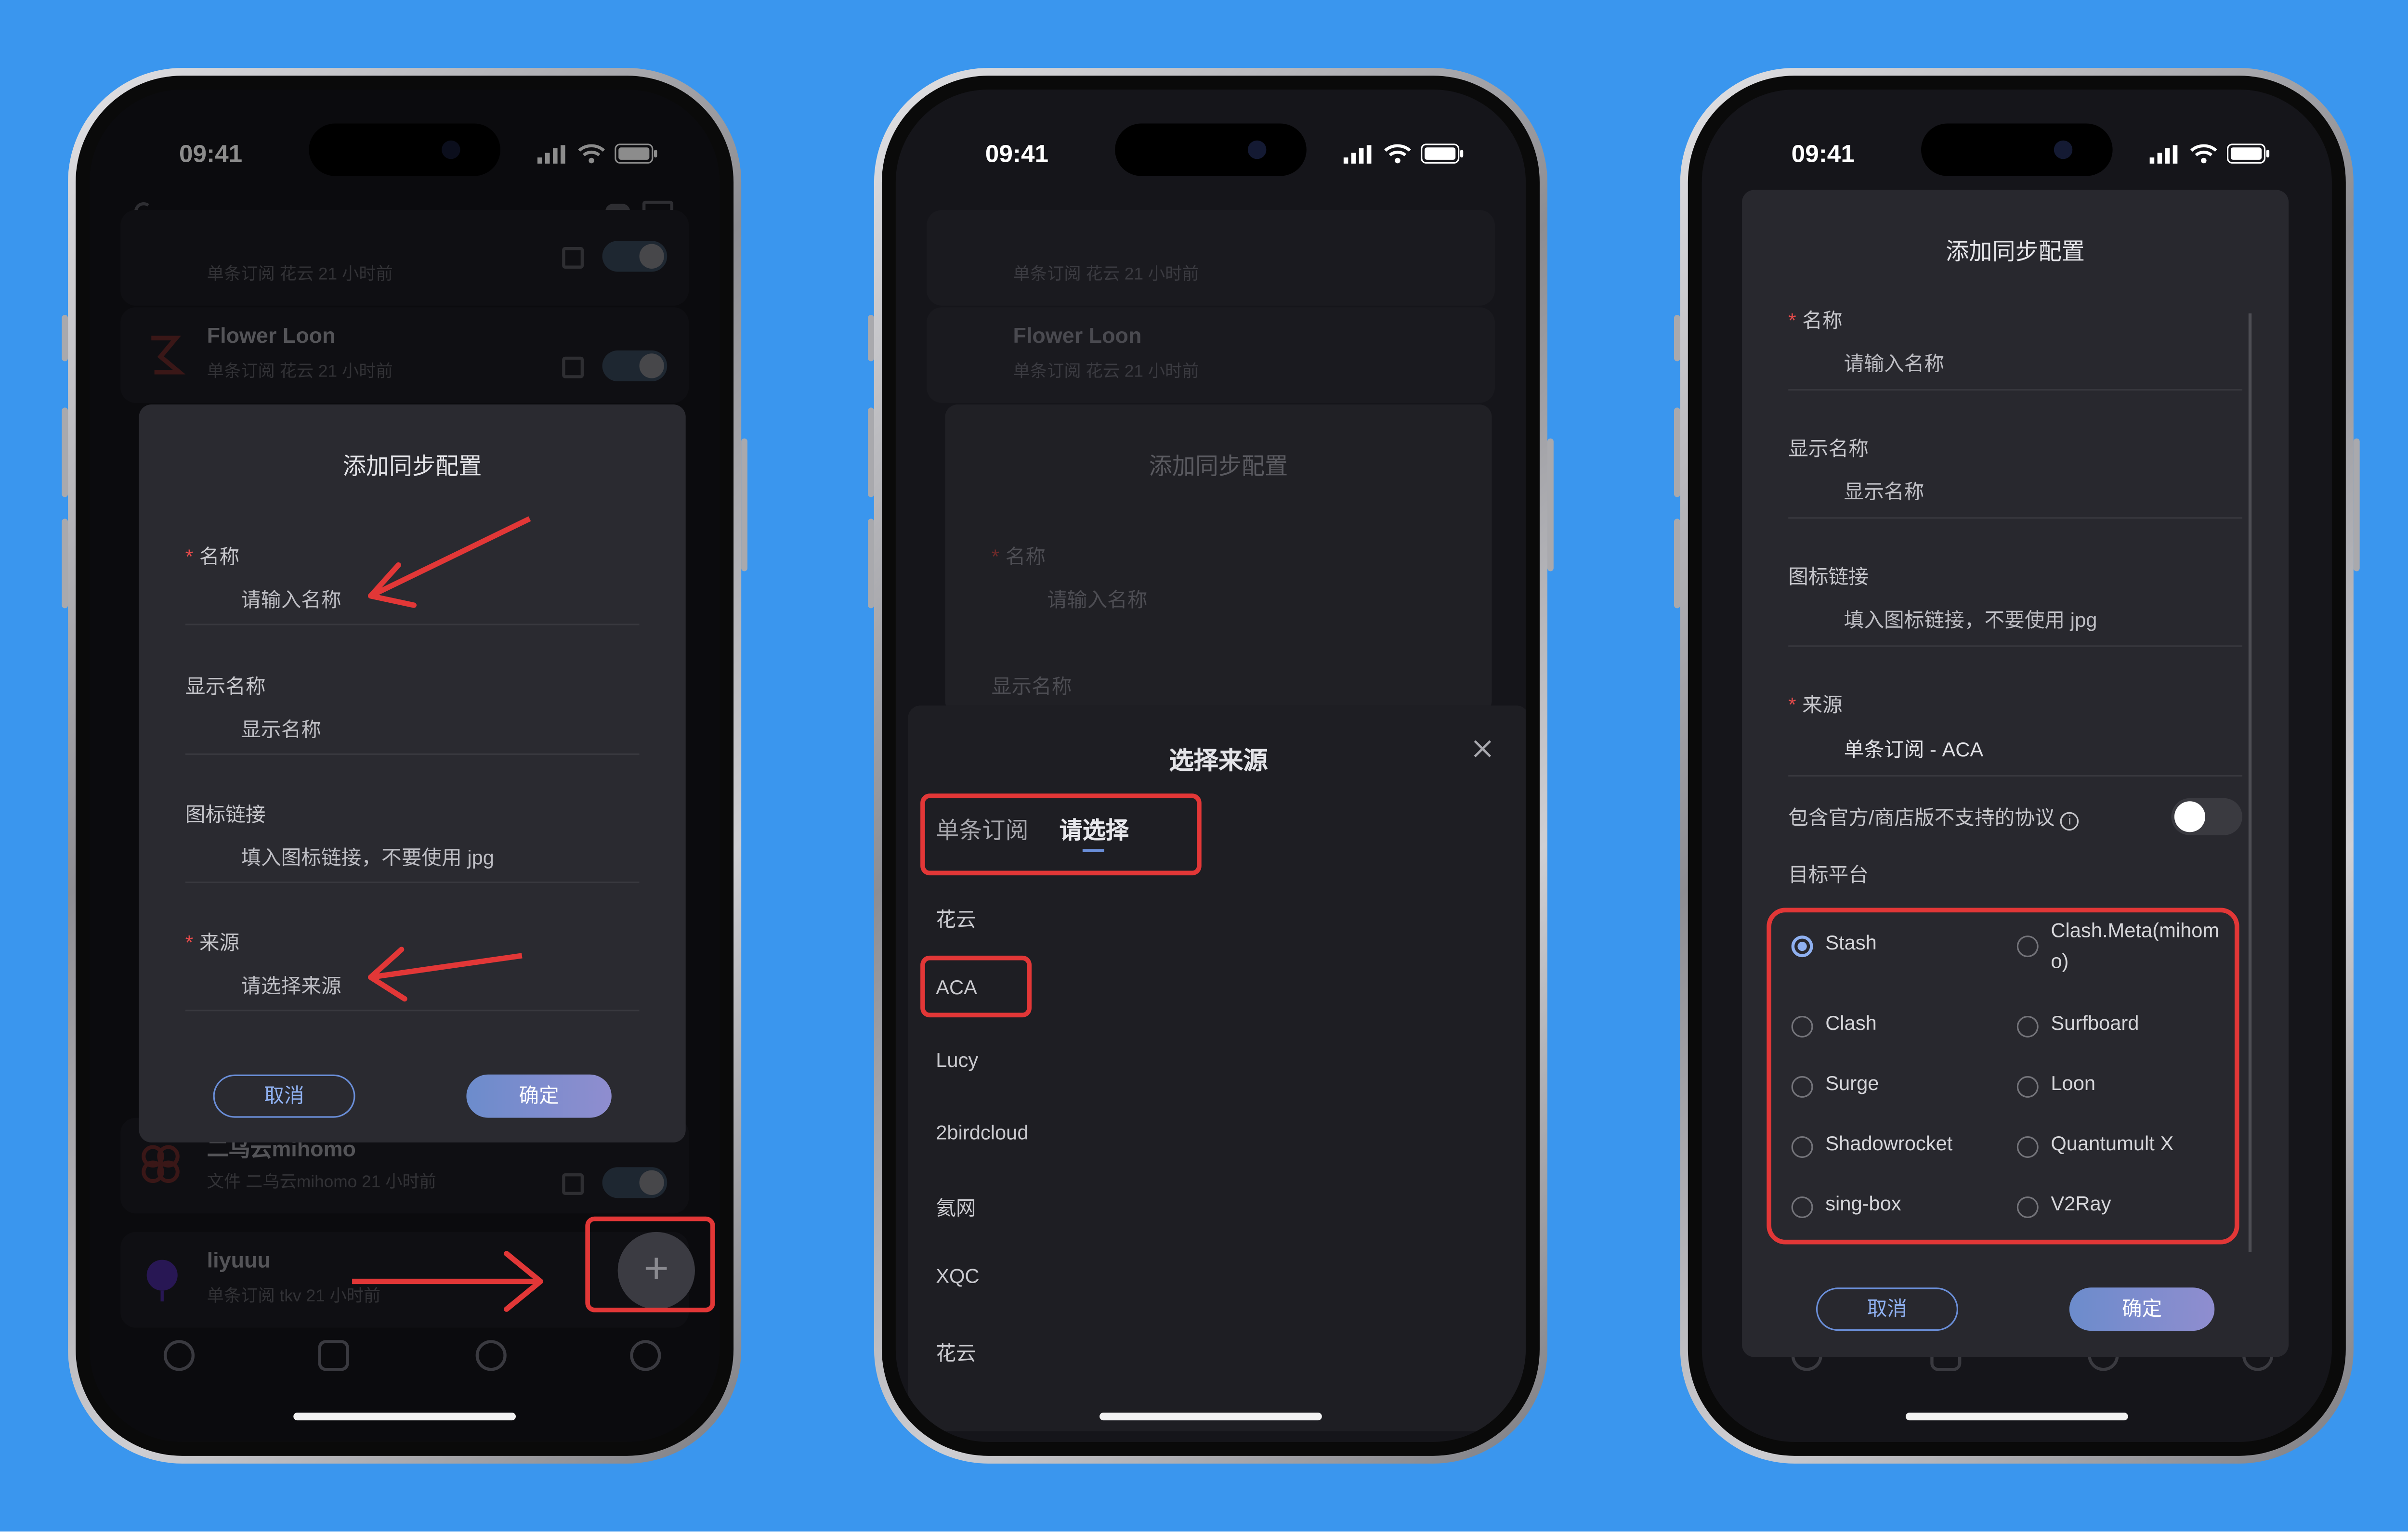 This screenshot has height=1532, width=2408. I want to click on list-item: 单条订阅 花云 21 小时前, so click(1210, 258).